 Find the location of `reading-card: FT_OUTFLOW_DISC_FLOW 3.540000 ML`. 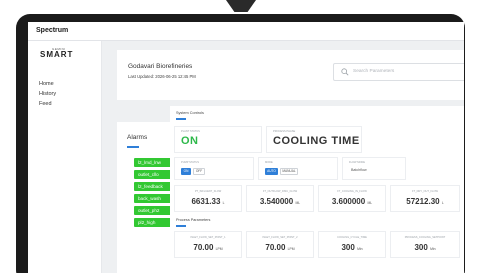

reading-card: FT_OUTFLOW_DISC_FLOW 3.540000 ML is located at coordinates (280, 198).